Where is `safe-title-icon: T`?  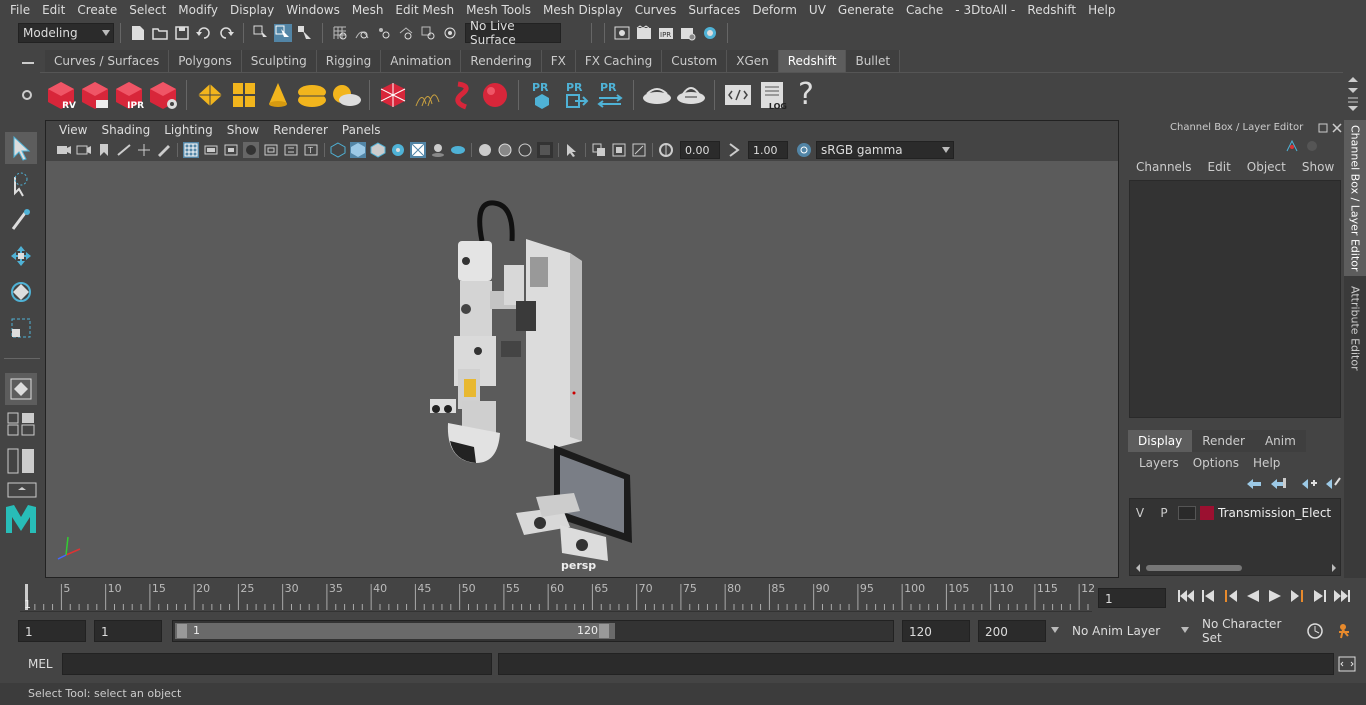
safe-title-icon: T is located at coordinates (311, 150).